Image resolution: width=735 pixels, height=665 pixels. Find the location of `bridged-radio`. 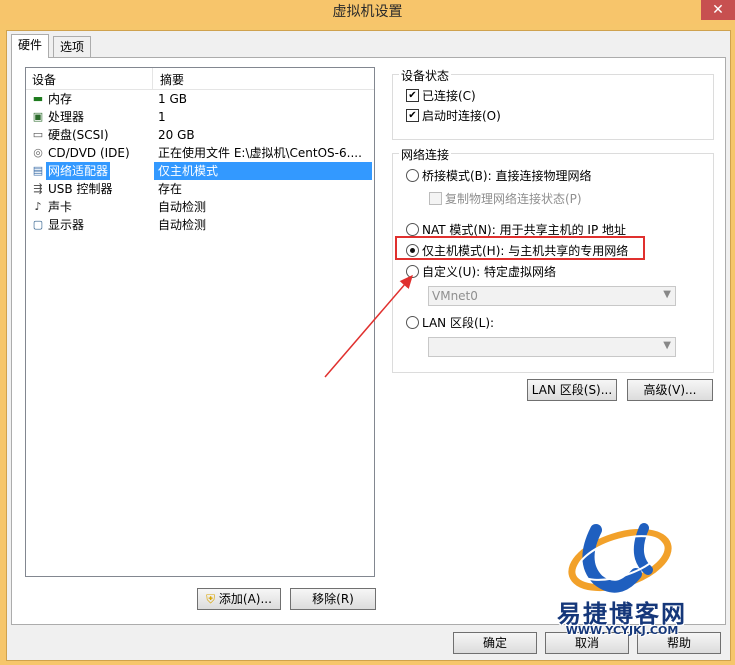

bridged-radio is located at coordinates (412, 175).